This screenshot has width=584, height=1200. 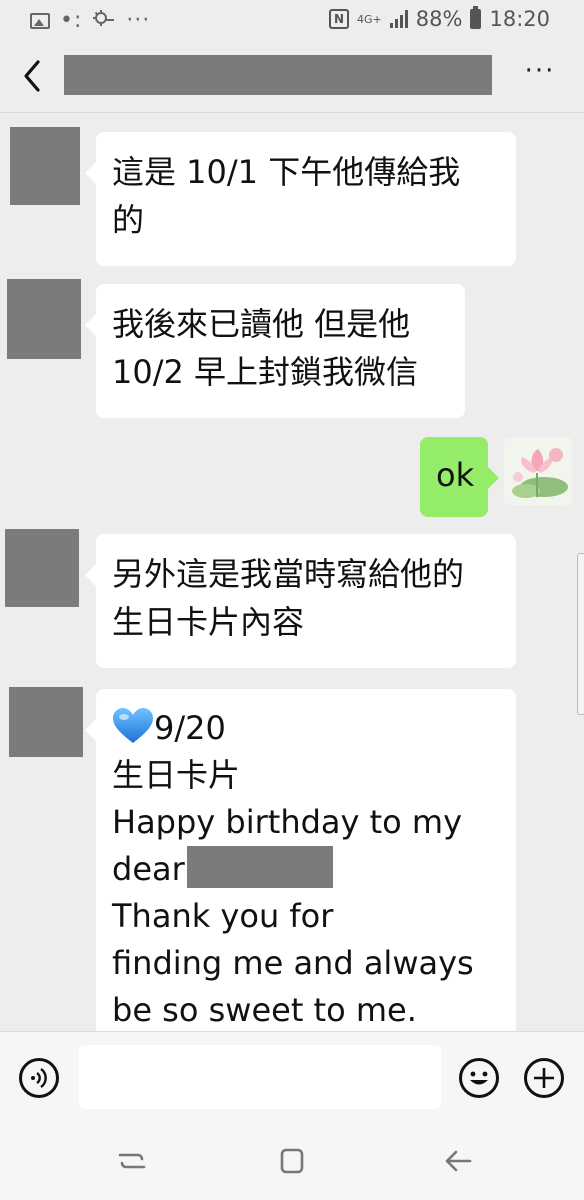 I want to click on more-options-button: ···, so click(x=540, y=74).